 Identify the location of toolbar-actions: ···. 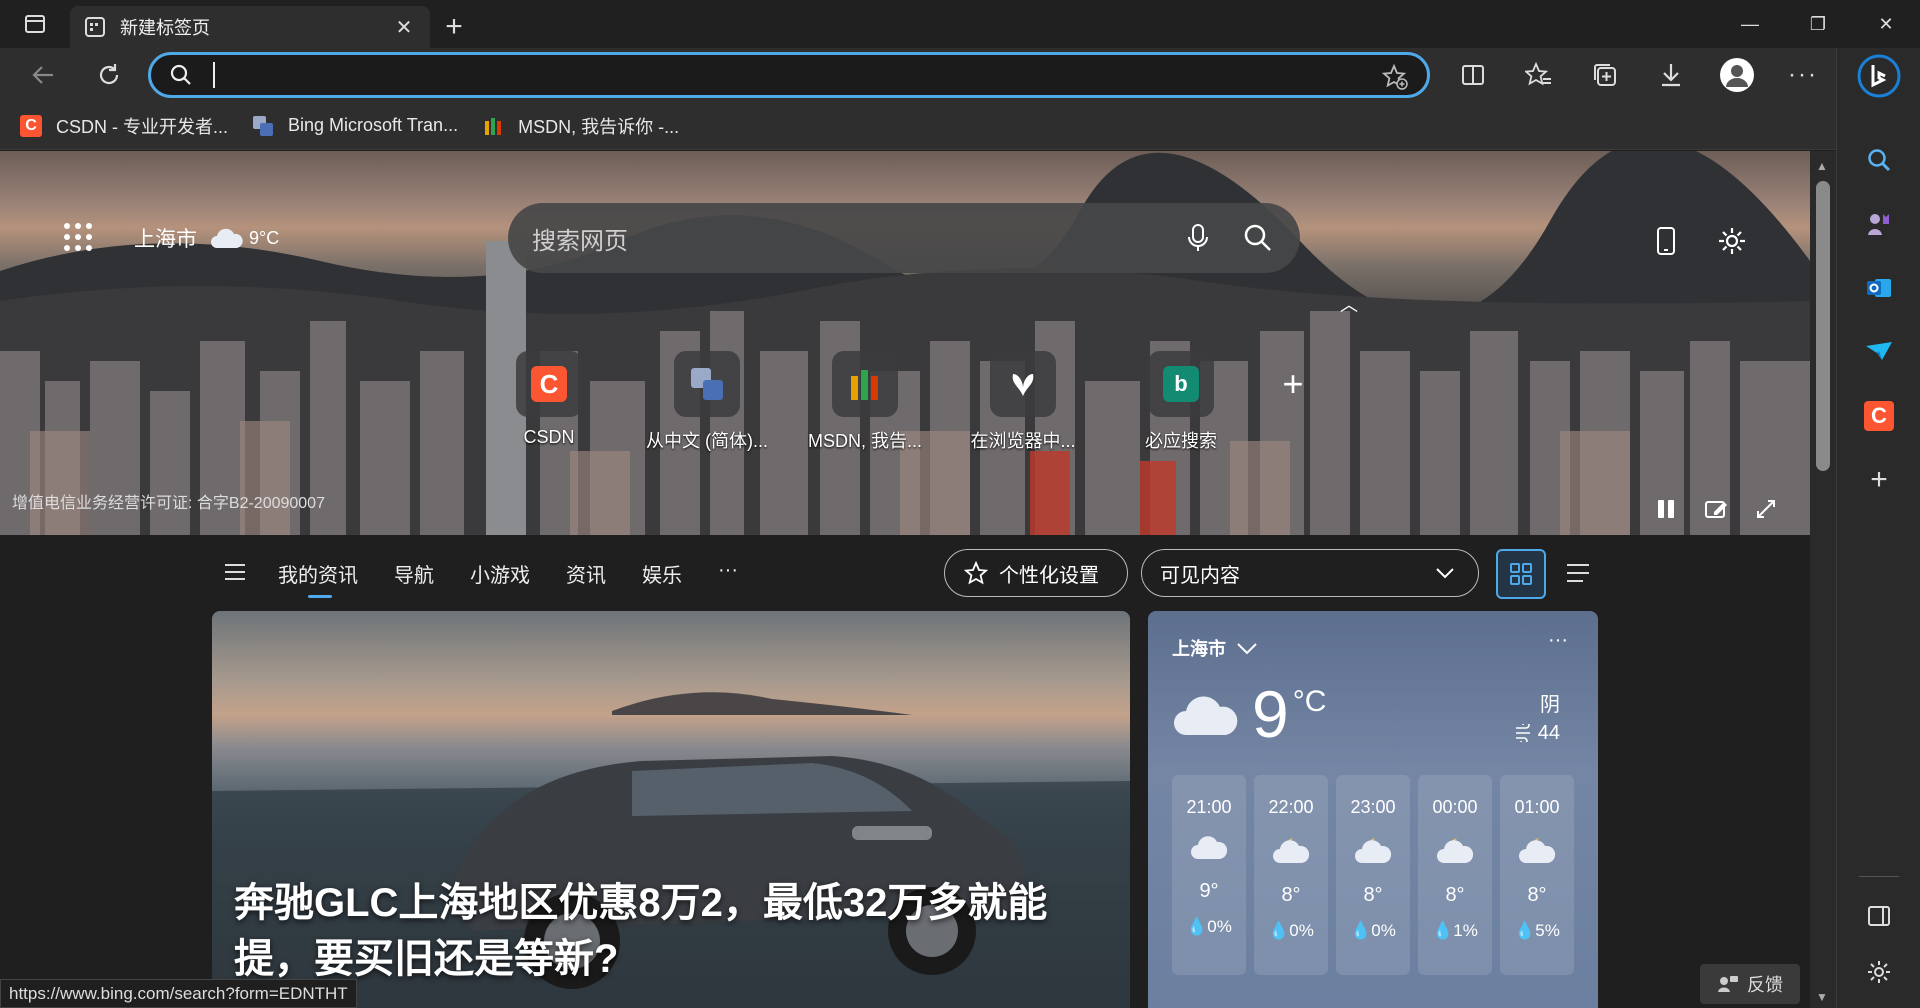
(1638, 75).